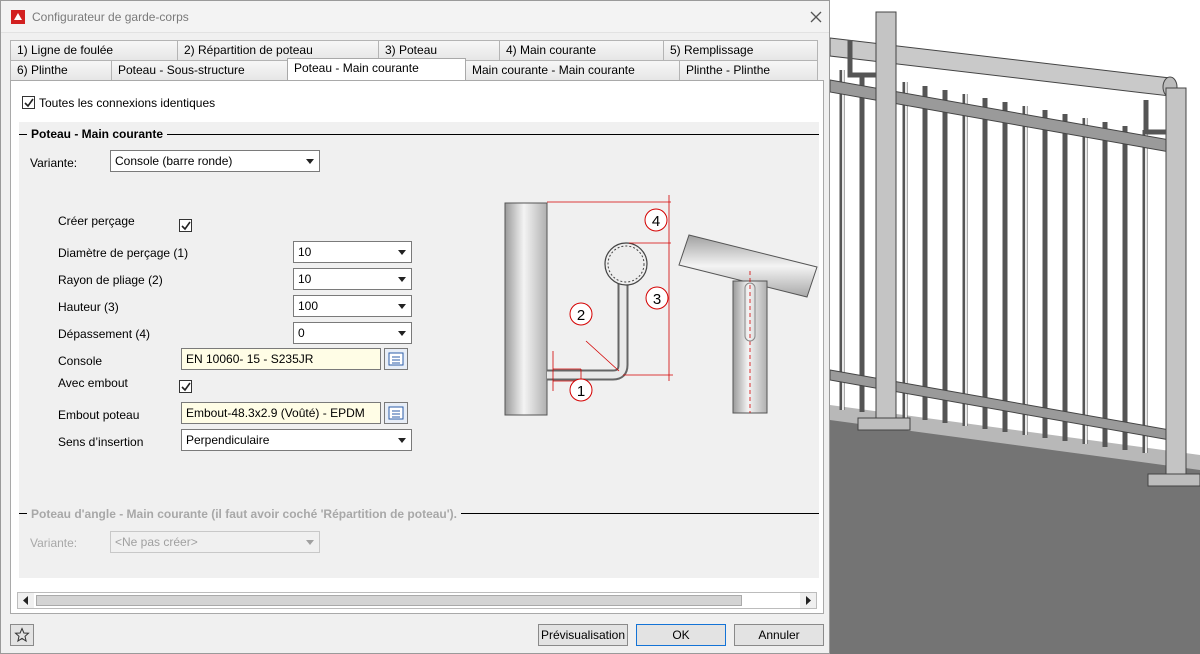 The image size is (1200, 654). I want to click on triangle-left-icon, so click(25, 600).